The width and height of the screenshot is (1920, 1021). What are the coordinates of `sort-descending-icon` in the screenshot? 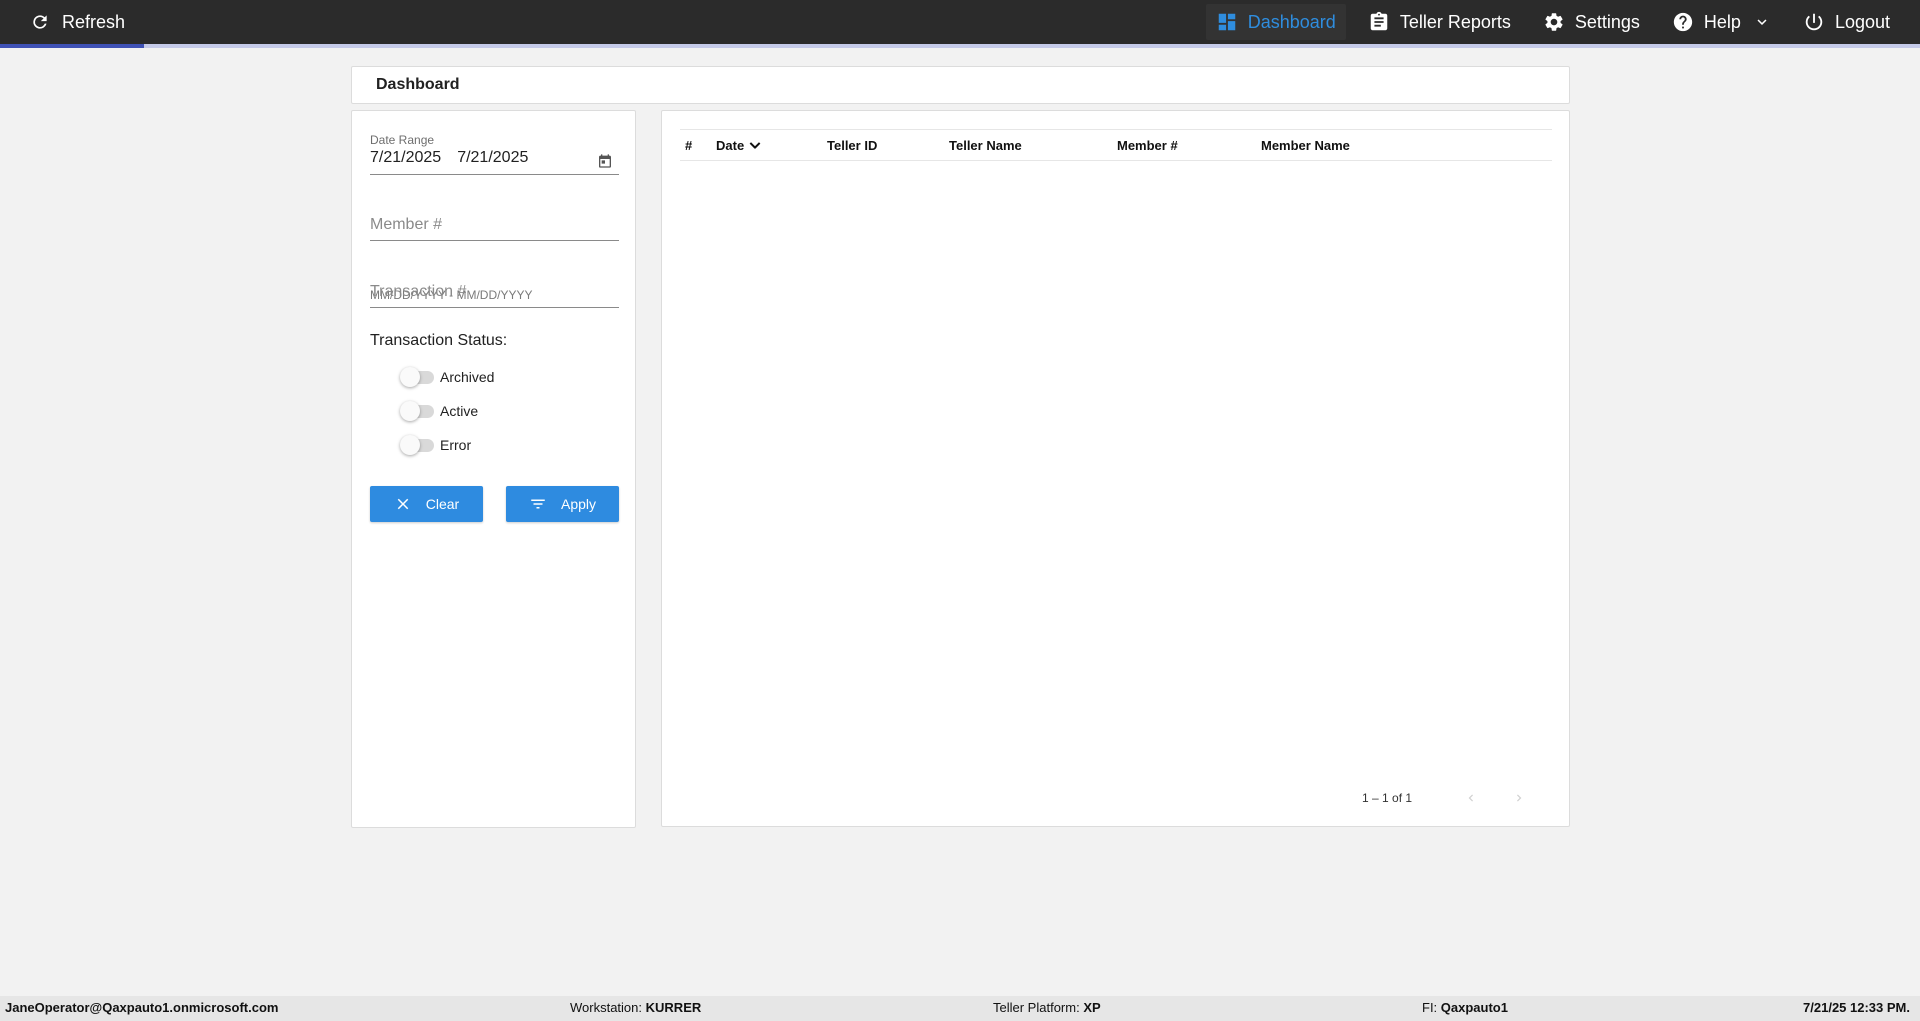 It's located at (755, 145).